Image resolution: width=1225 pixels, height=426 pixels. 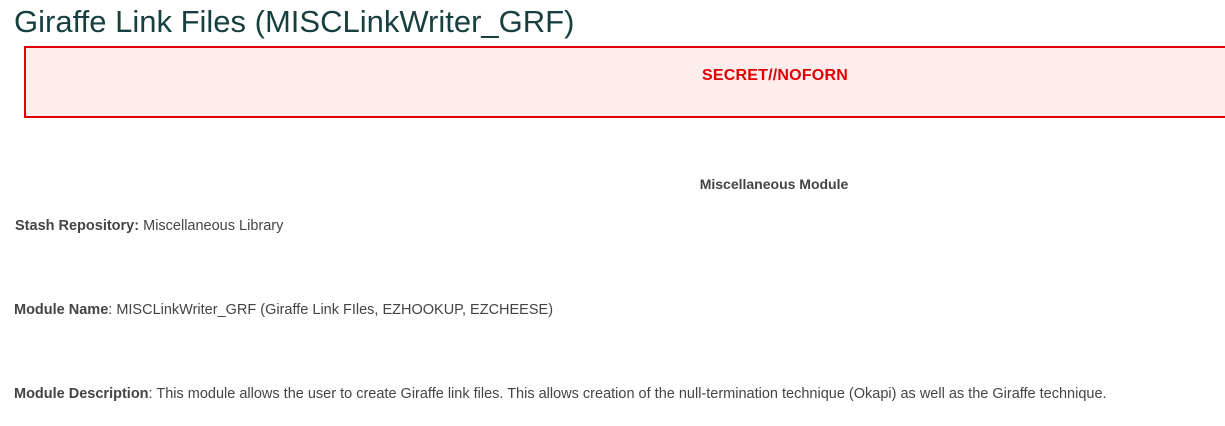 I want to click on section-heading: Miscellaneous Module, so click(x=774, y=184).